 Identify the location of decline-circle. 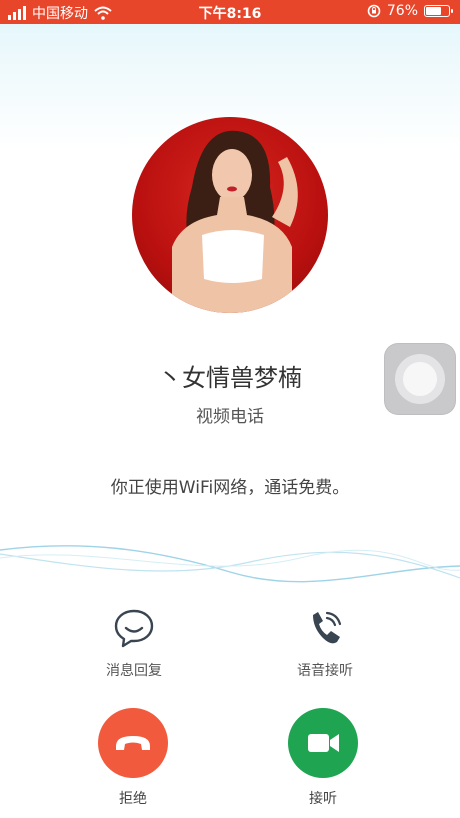
(133, 743).